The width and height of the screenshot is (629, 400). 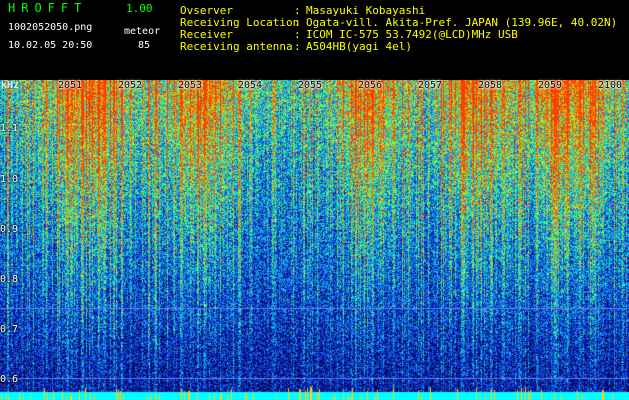 I want to click on info-colon: :, so click(x=297, y=46).